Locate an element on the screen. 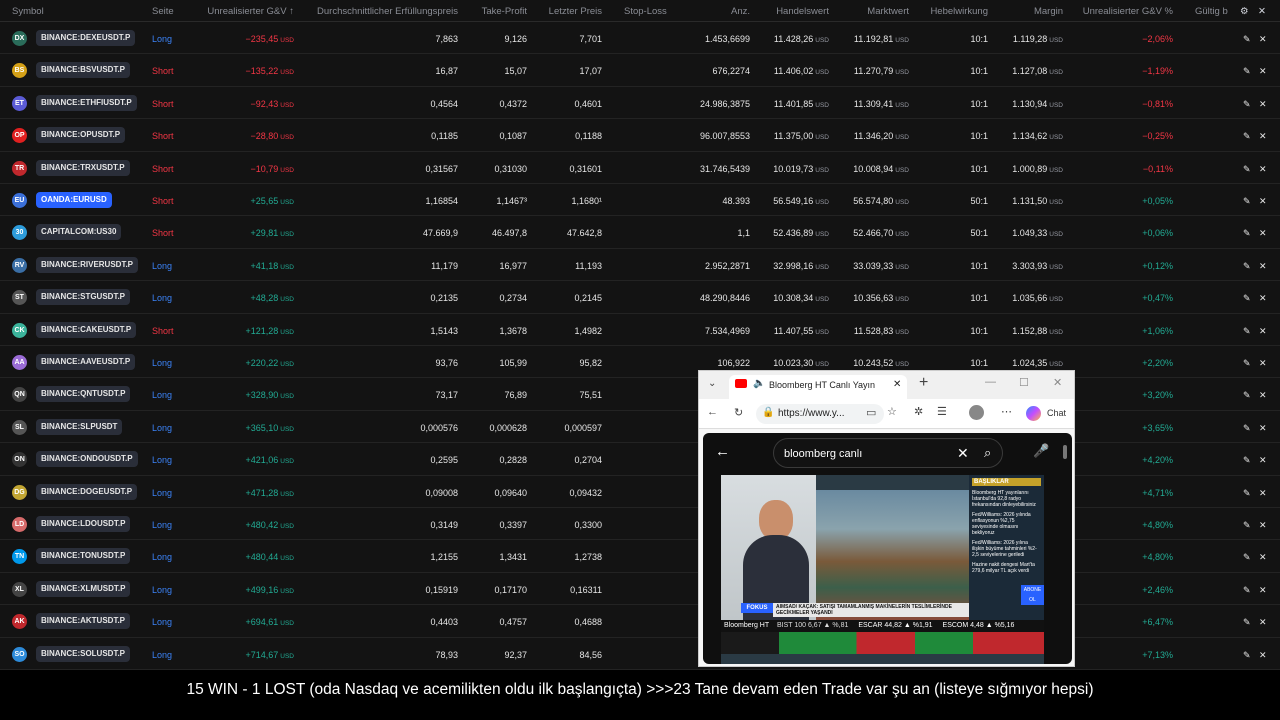 Image resolution: width=1280 pixels, height=720 pixels. tab-close-icon: ✕ is located at coordinates (897, 384).